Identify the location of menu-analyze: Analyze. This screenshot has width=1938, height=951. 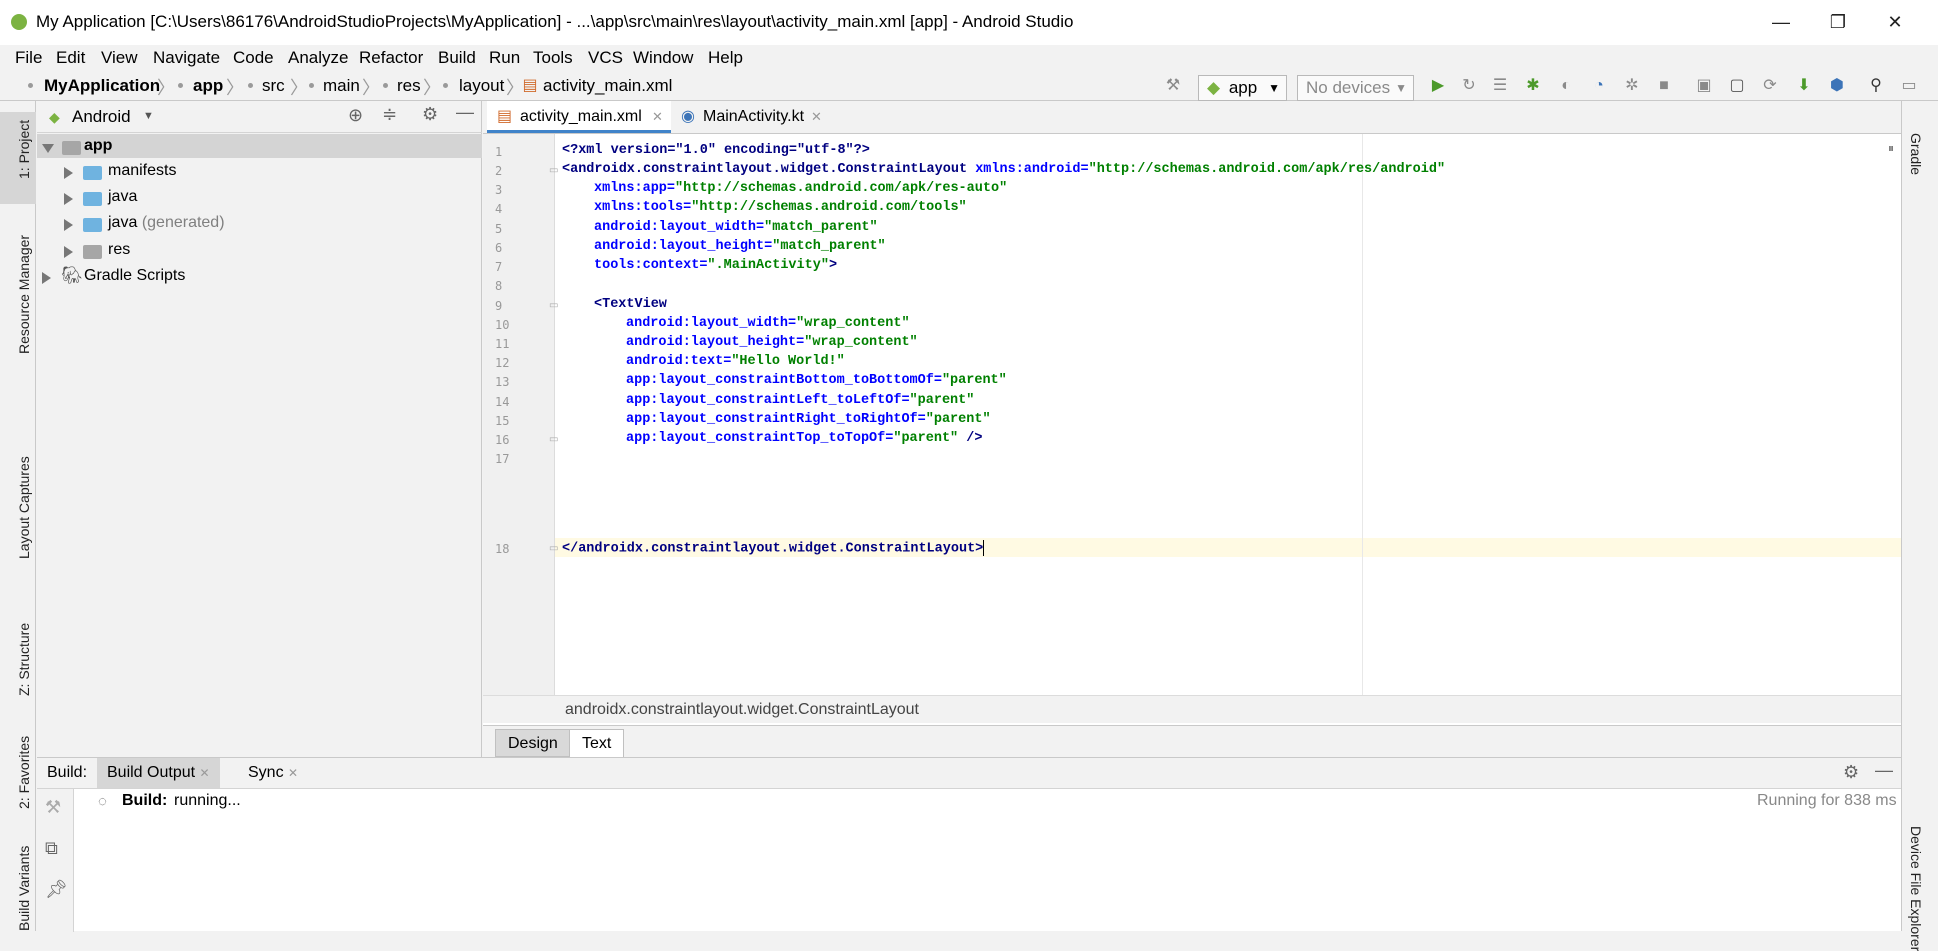
(318, 58).